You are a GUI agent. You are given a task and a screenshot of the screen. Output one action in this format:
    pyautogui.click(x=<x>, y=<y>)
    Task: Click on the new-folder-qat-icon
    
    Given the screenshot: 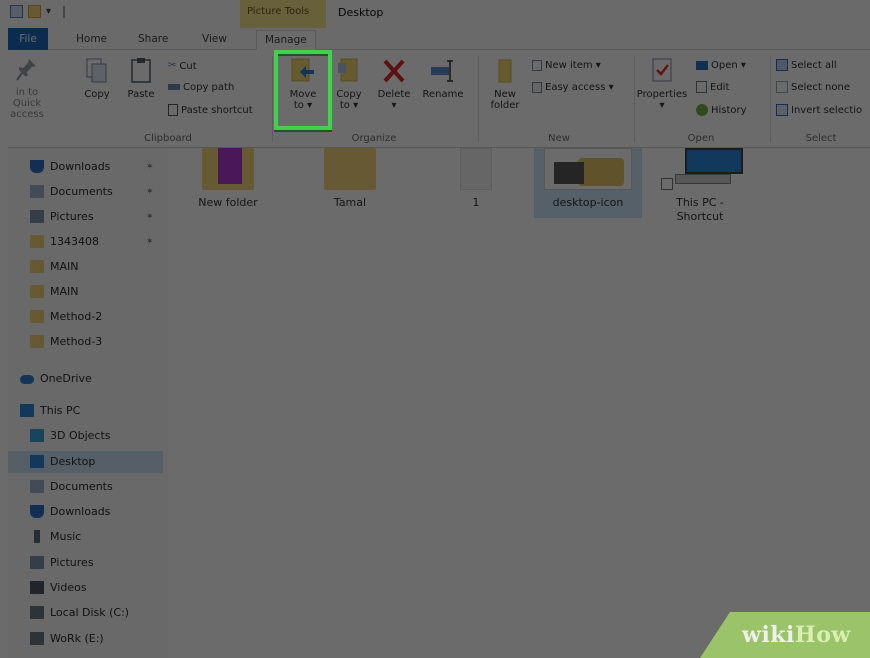 What is the action you would take?
    pyautogui.click(x=34, y=11)
    